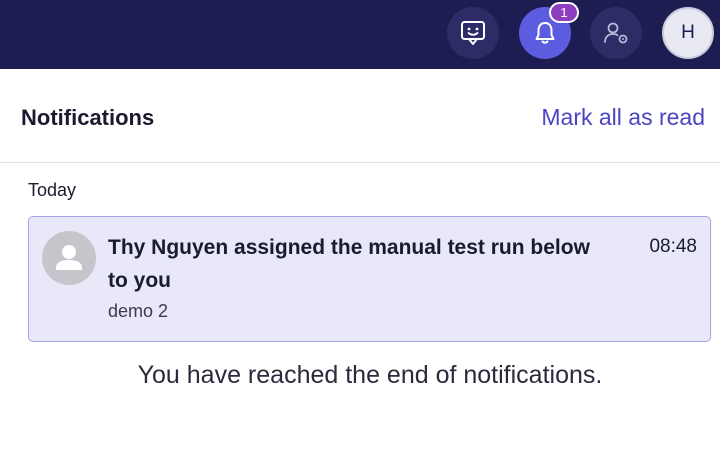 This screenshot has width=720, height=451. Describe the element at coordinates (88, 117) in the screenshot. I see `panel-title: Notifications` at that location.